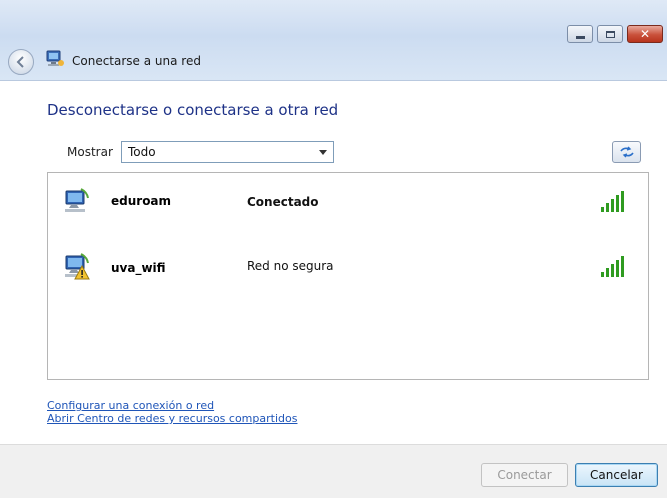  Describe the element at coordinates (348, 266) in the screenshot. I see `network-list-item-uva-wifi: uva_wifi Red no segura` at that location.